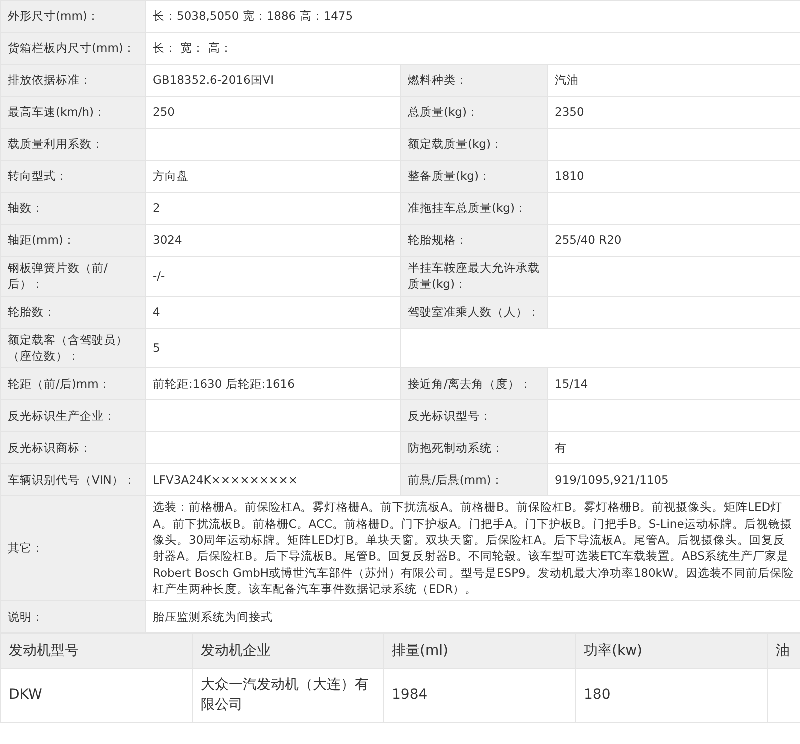 Image resolution: width=800 pixels, height=744 pixels. I want to click on spec-label: 驾驶室准乘人数（人）：, so click(474, 312).